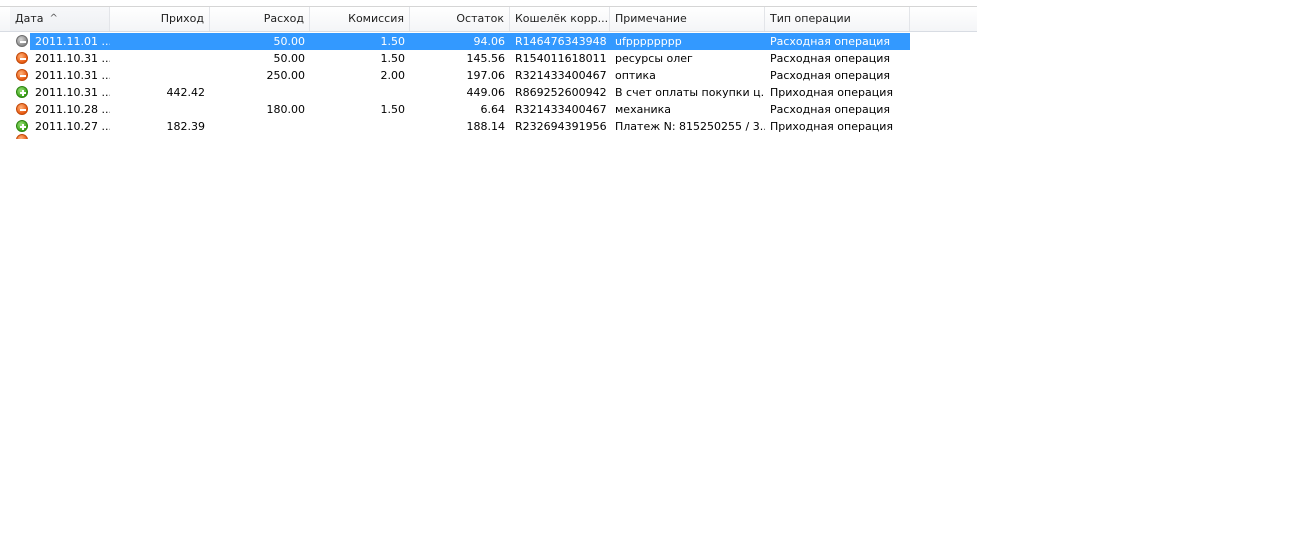 This screenshot has height=546, width=1296. What do you see at coordinates (489, 41) in the screenshot?
I see `cell-balance: 94.06` at bounding box center [489, 41].